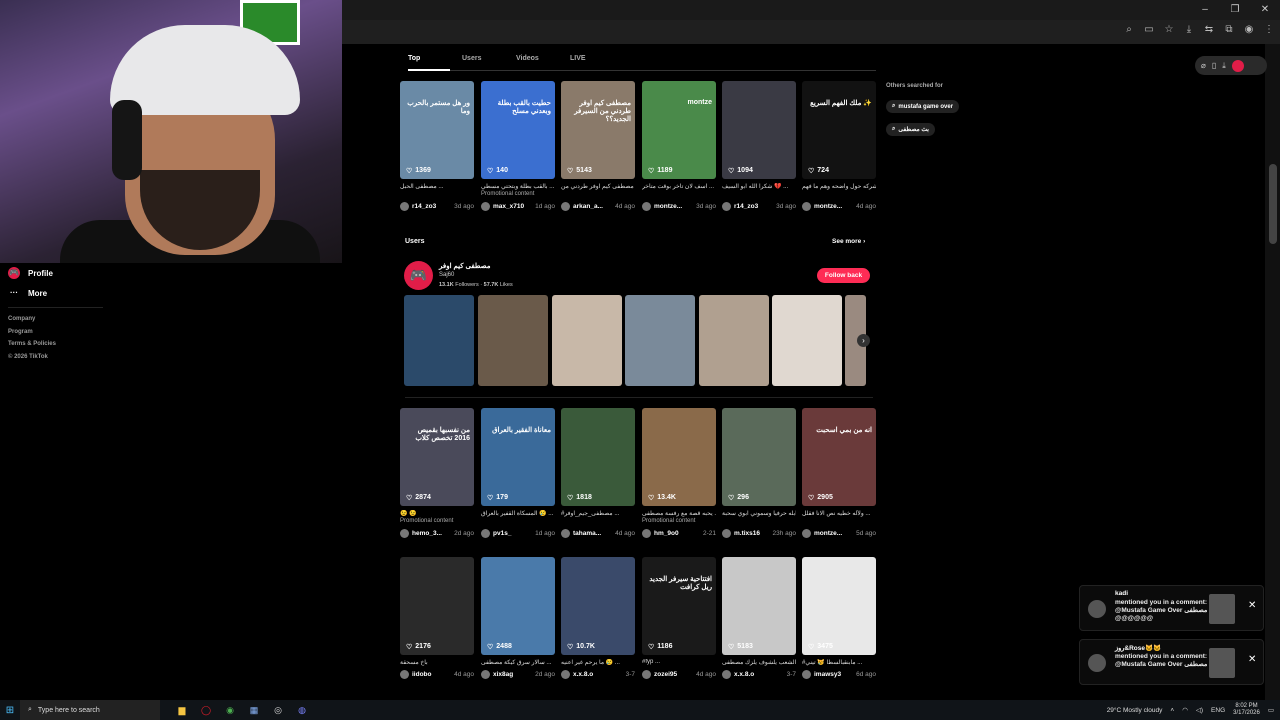 The image size is (1280, 720). I want to click on creator-username: hm_9o0, so click(666, 533).